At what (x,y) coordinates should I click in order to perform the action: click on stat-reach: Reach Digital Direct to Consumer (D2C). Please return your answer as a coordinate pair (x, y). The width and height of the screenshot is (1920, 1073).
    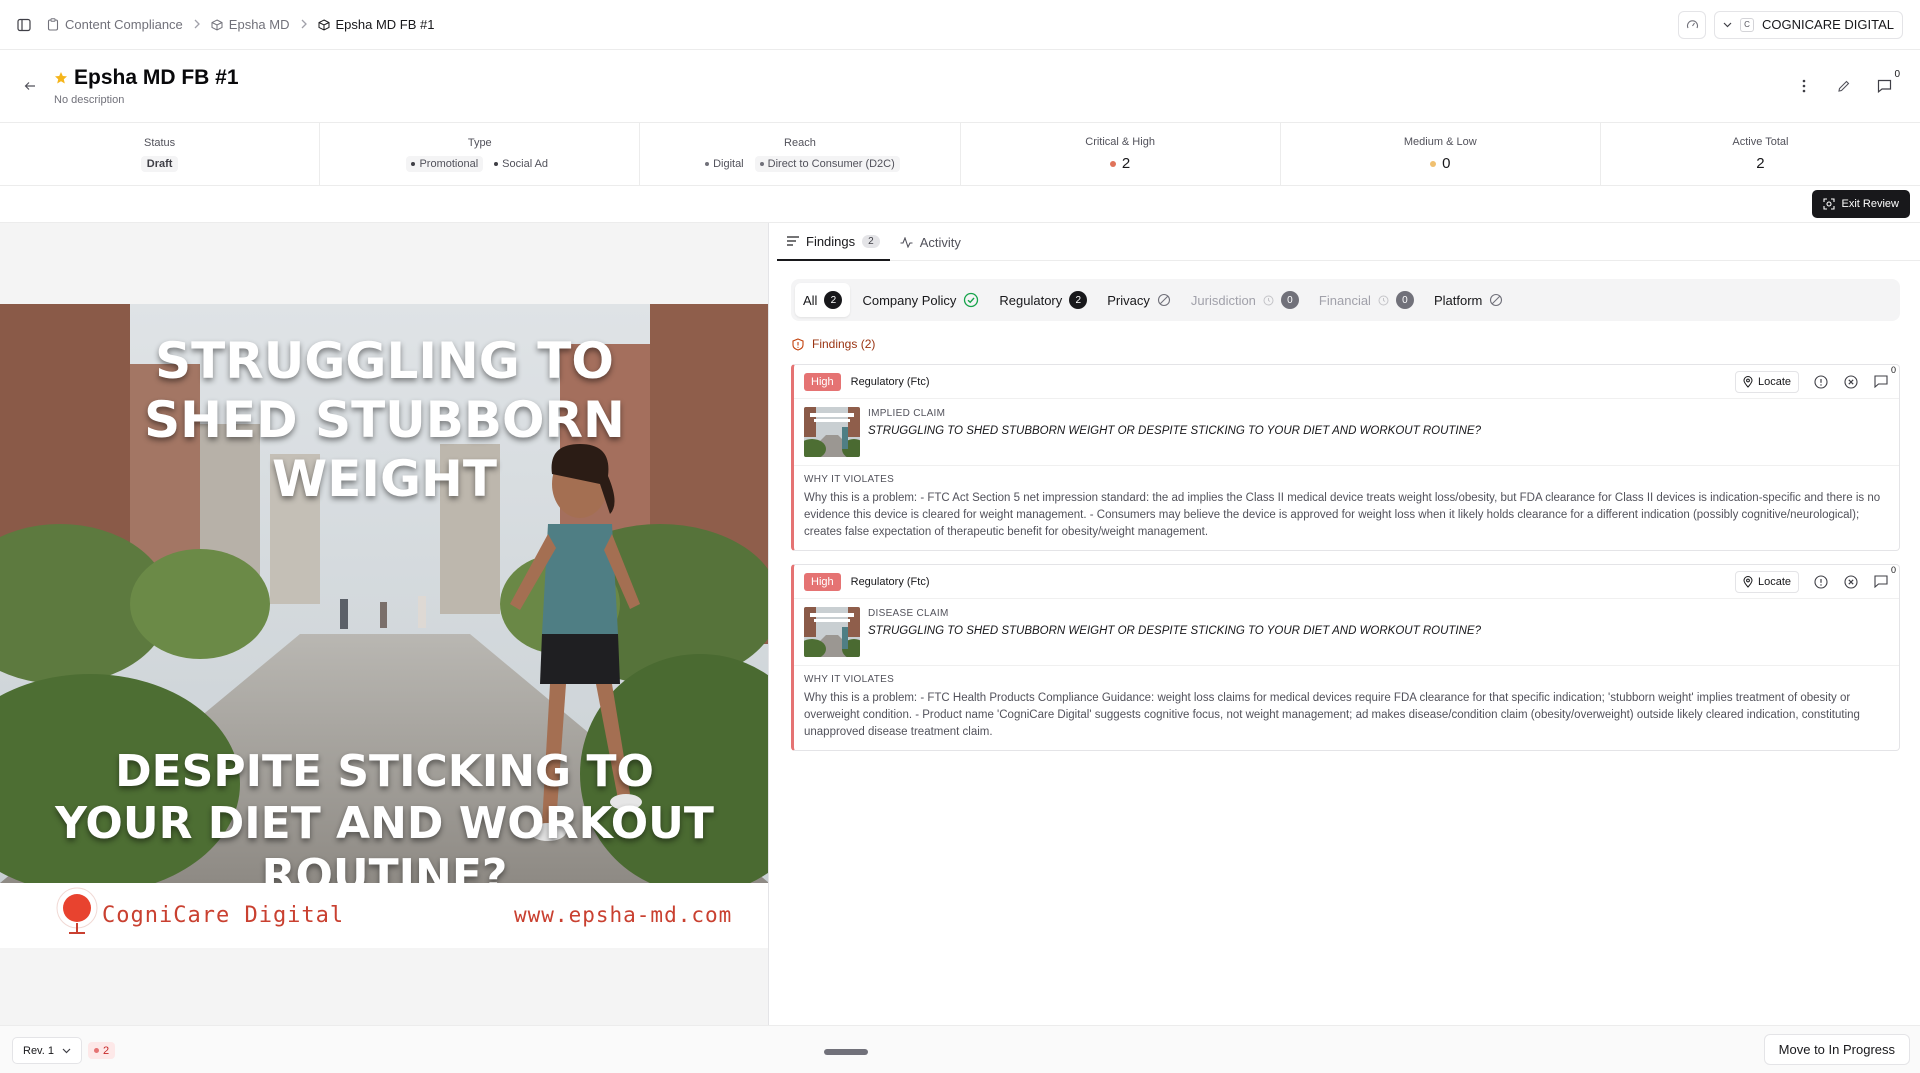
    Looking at the image, I should click on (800, 154).